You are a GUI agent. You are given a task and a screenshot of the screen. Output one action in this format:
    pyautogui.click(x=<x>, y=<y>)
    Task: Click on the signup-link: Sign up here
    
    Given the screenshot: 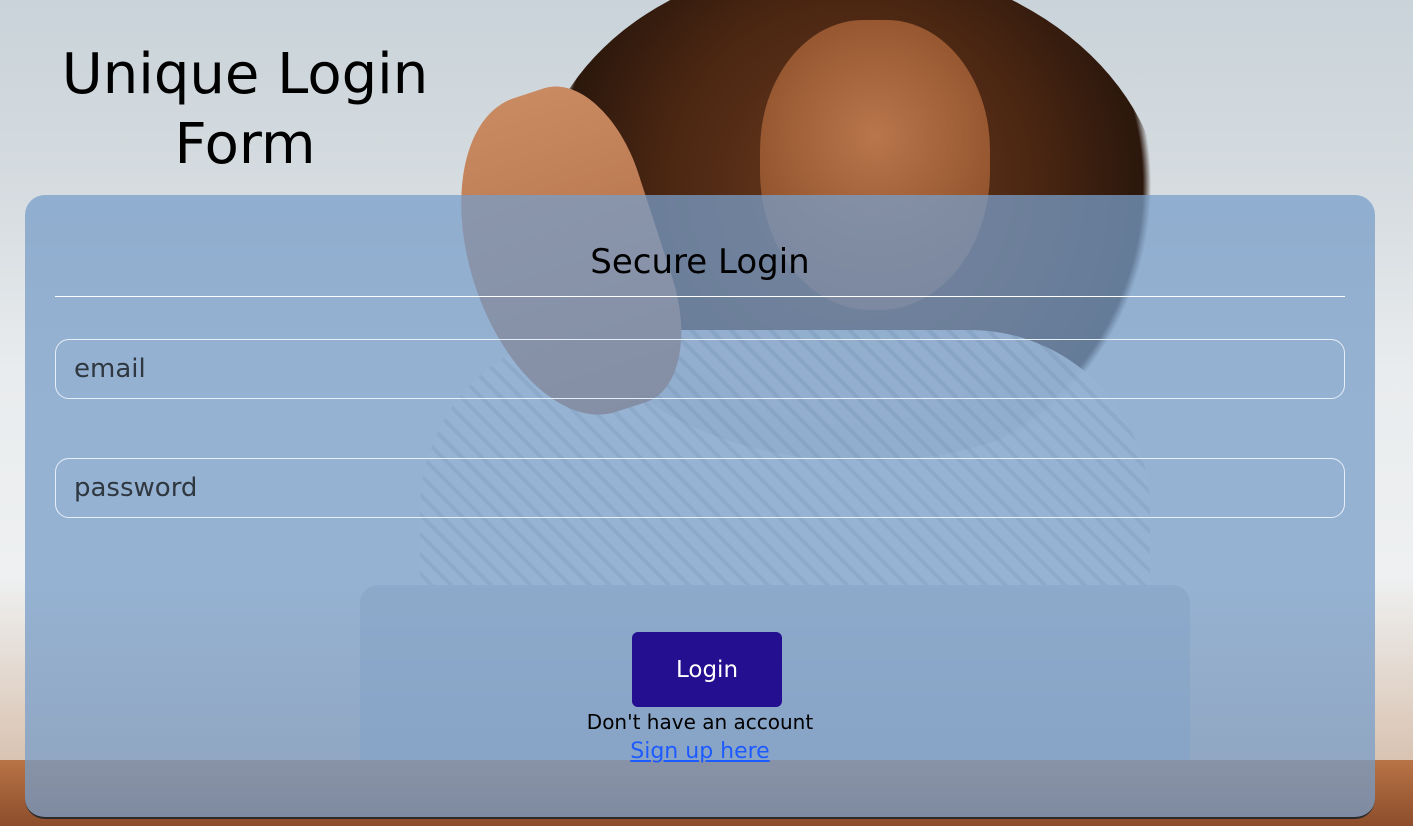 What is the action you would take?
    pyautogui.click(x=699, y=751)
    